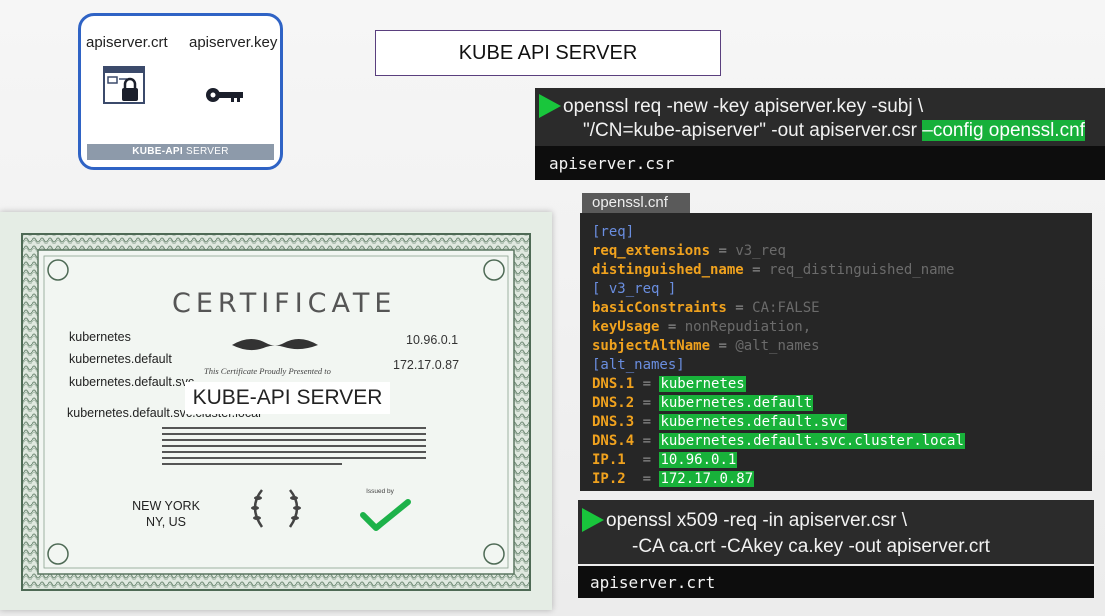 The image size is (1105, 616). I want to click on cnf-line: subjectAltName = @alt_names, so click(842, 346).